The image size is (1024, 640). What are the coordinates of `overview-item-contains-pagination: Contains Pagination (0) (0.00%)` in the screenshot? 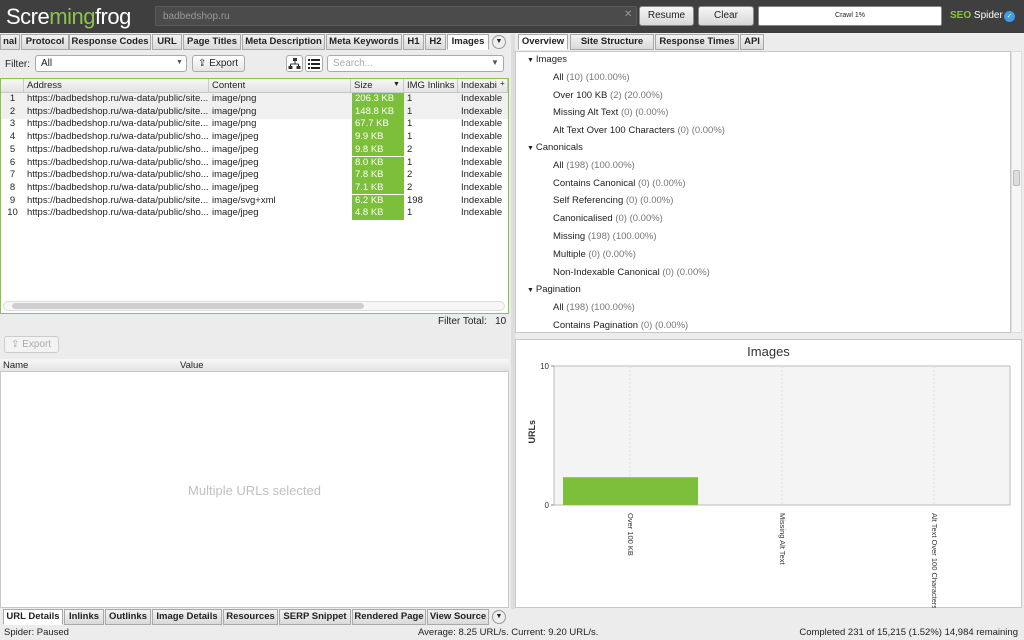 It's located at (620, 325).